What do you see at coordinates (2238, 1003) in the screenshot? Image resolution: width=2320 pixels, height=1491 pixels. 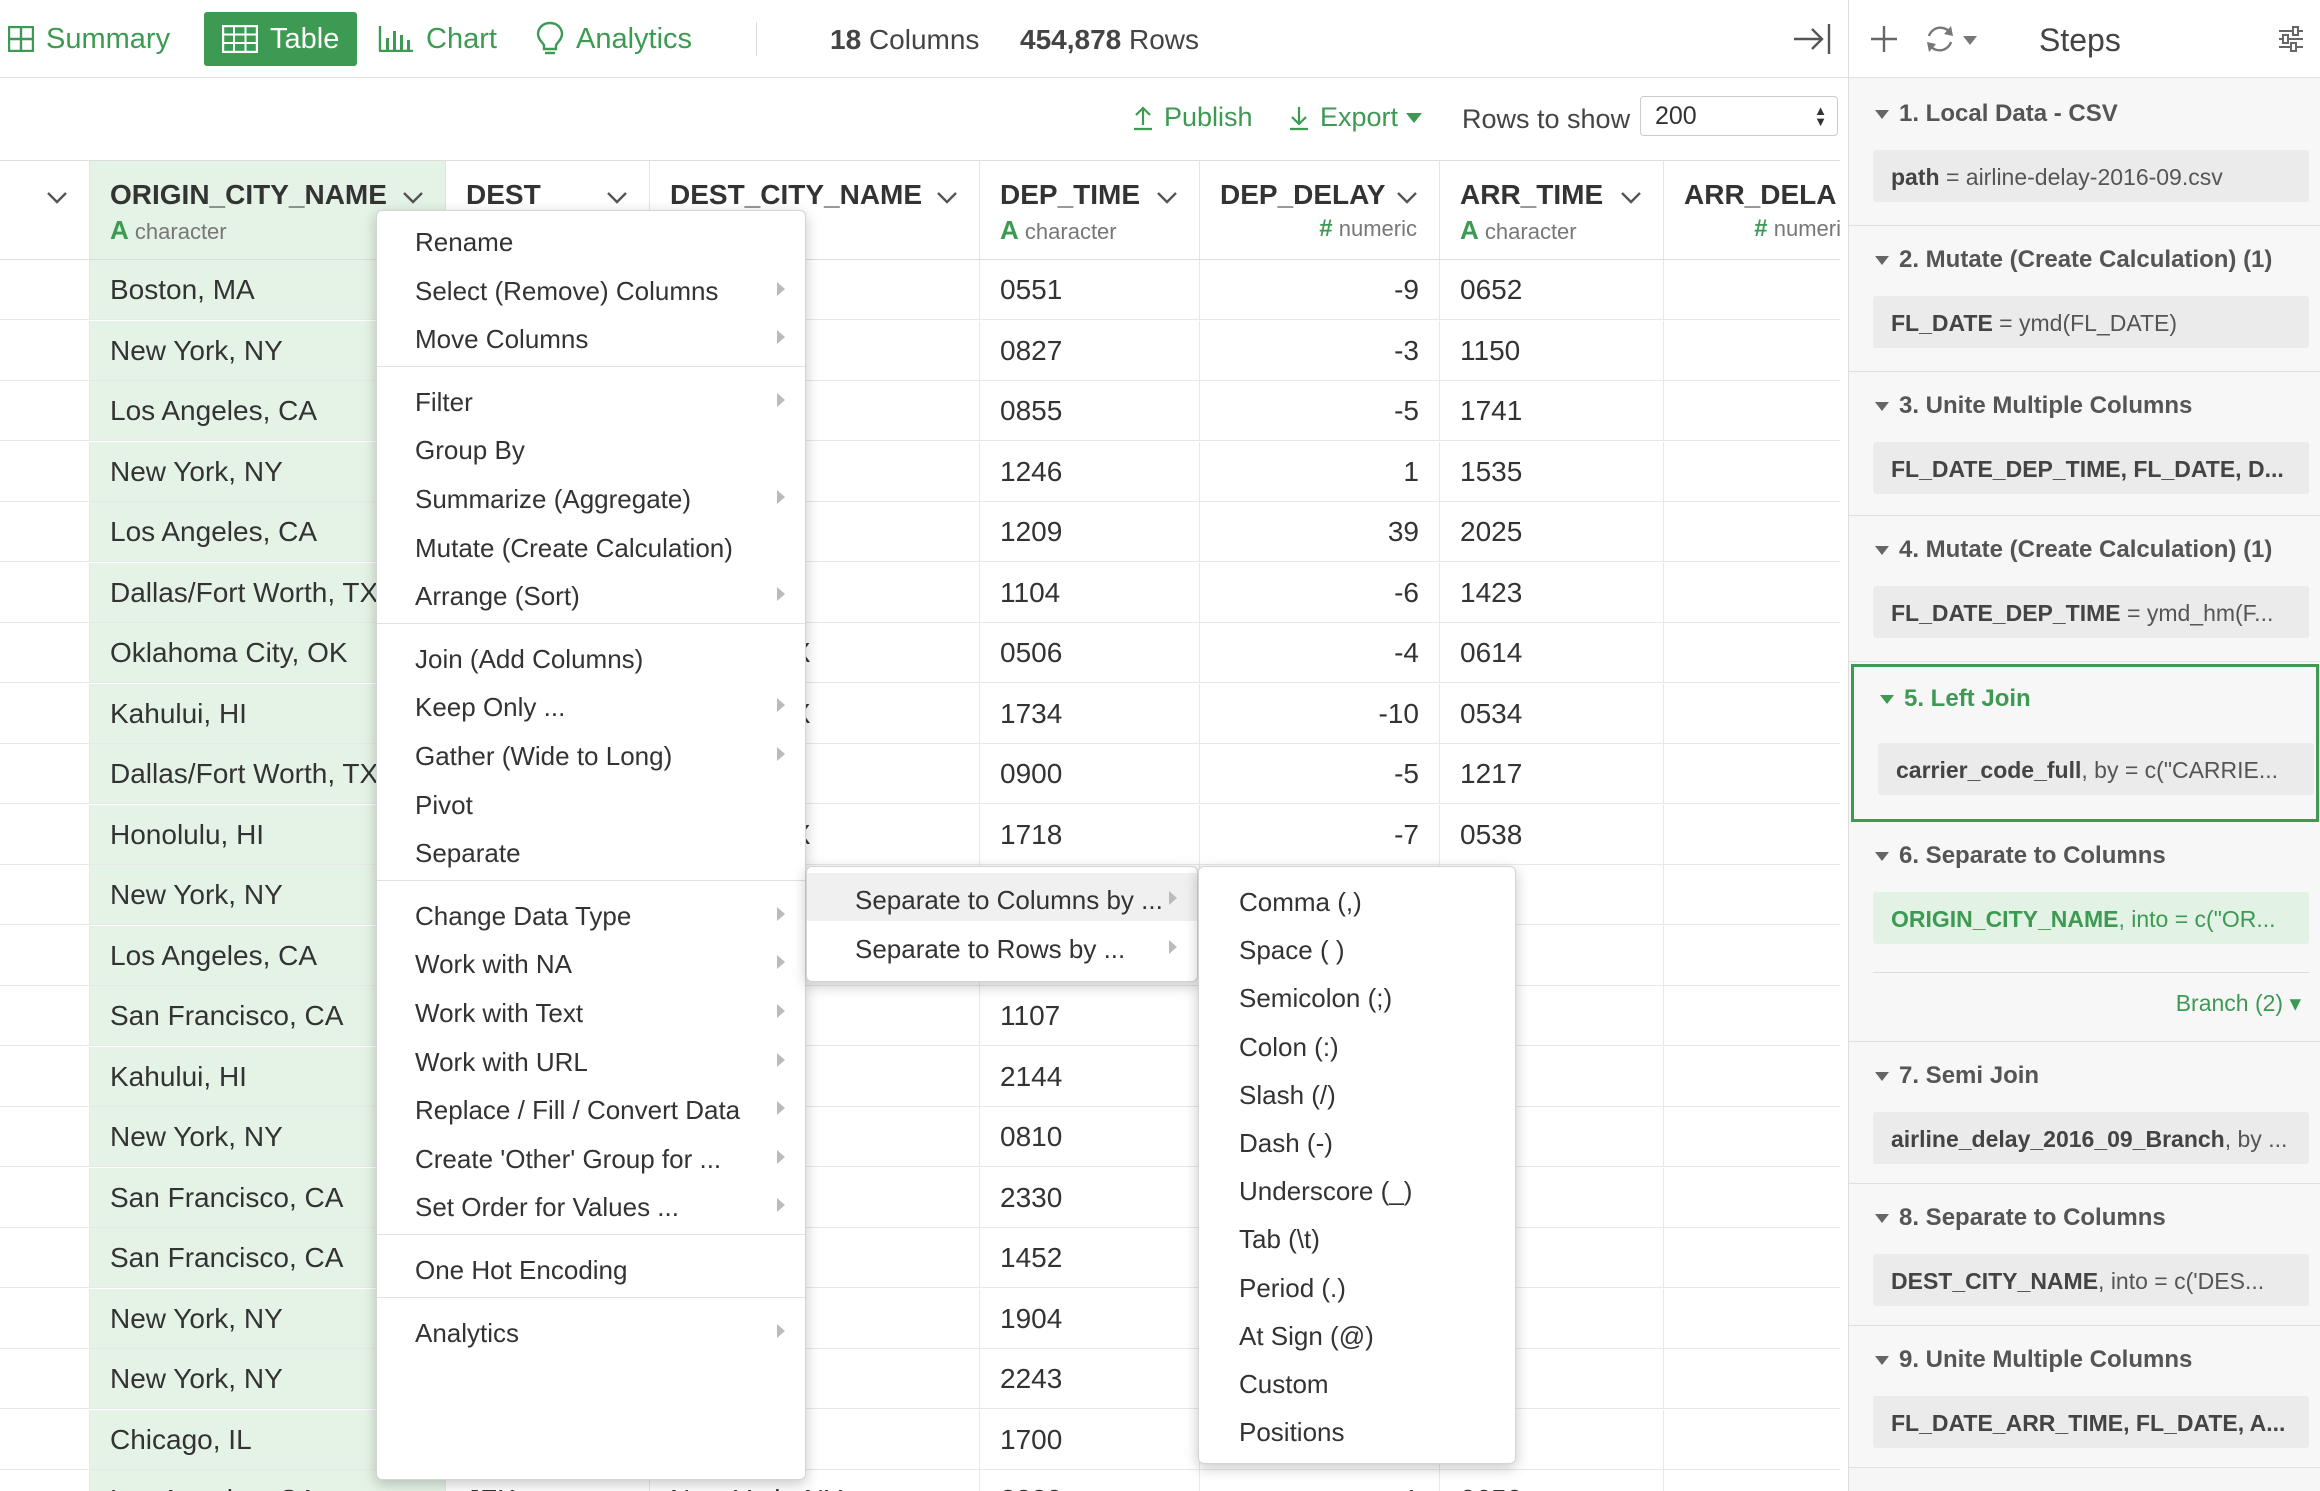 I see `branch-dropdown: Branch (2) ▾` at bounding box center [2238, 1003].